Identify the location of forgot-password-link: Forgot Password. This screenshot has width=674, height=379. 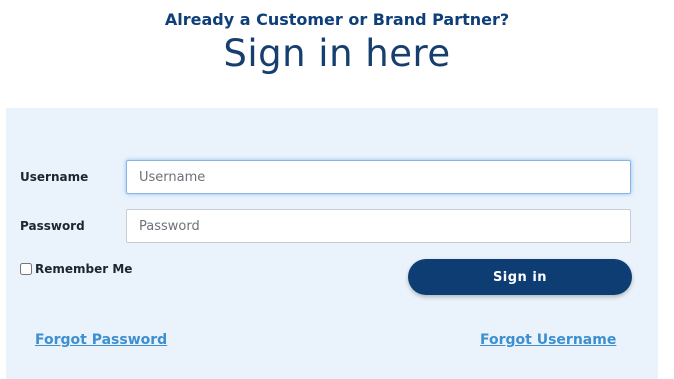
(101, 340).